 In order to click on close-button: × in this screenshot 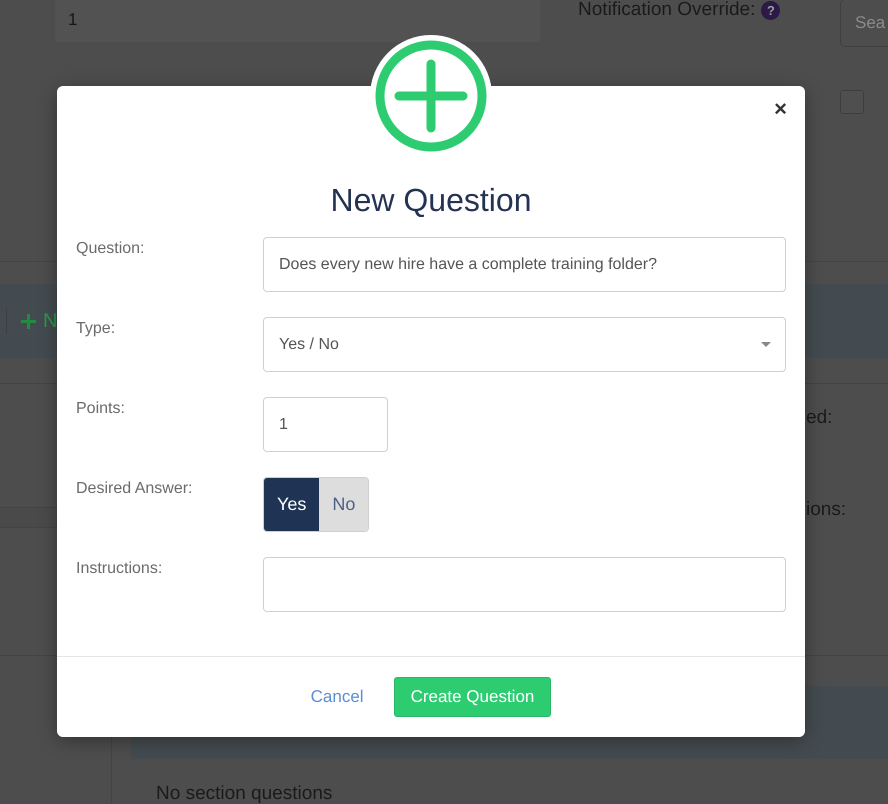, I will do `click(780, 109)`.